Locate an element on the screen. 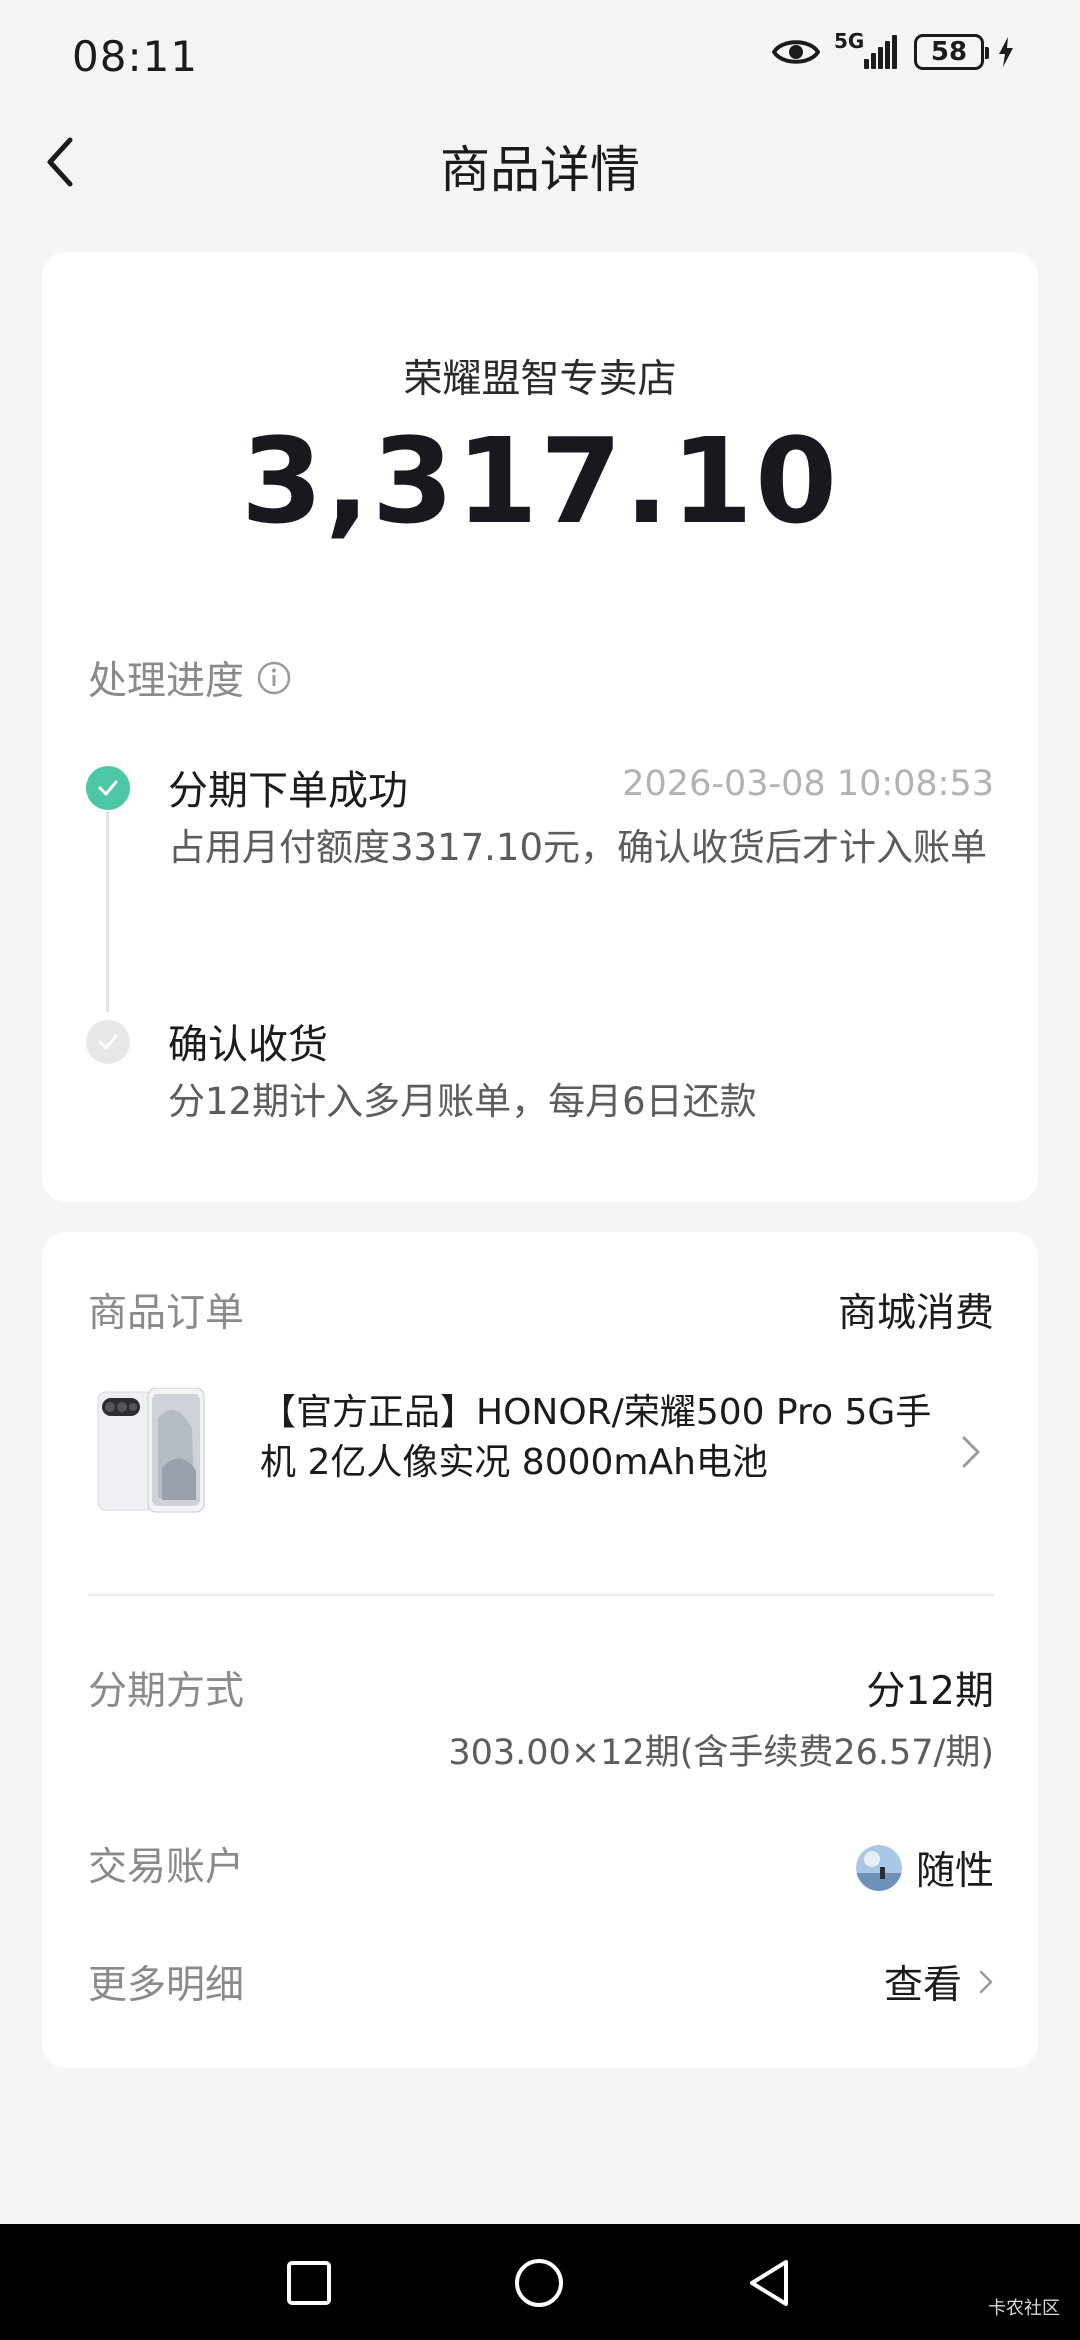  status-icons: 5G 58 is located at coordinates (893, 49).